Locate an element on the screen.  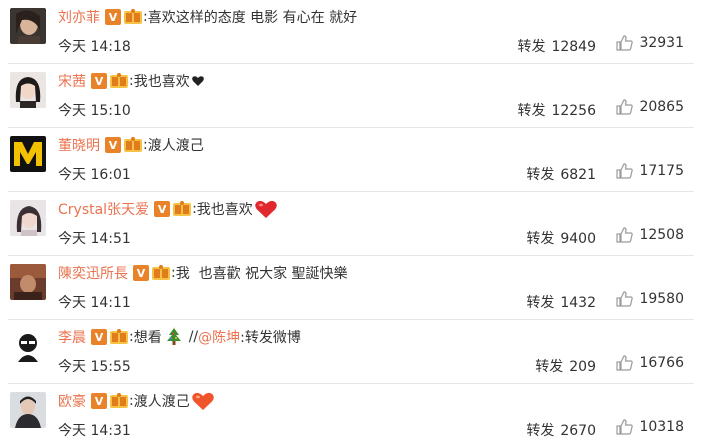
like-button: 16766 is located at coordinates (650, 363).